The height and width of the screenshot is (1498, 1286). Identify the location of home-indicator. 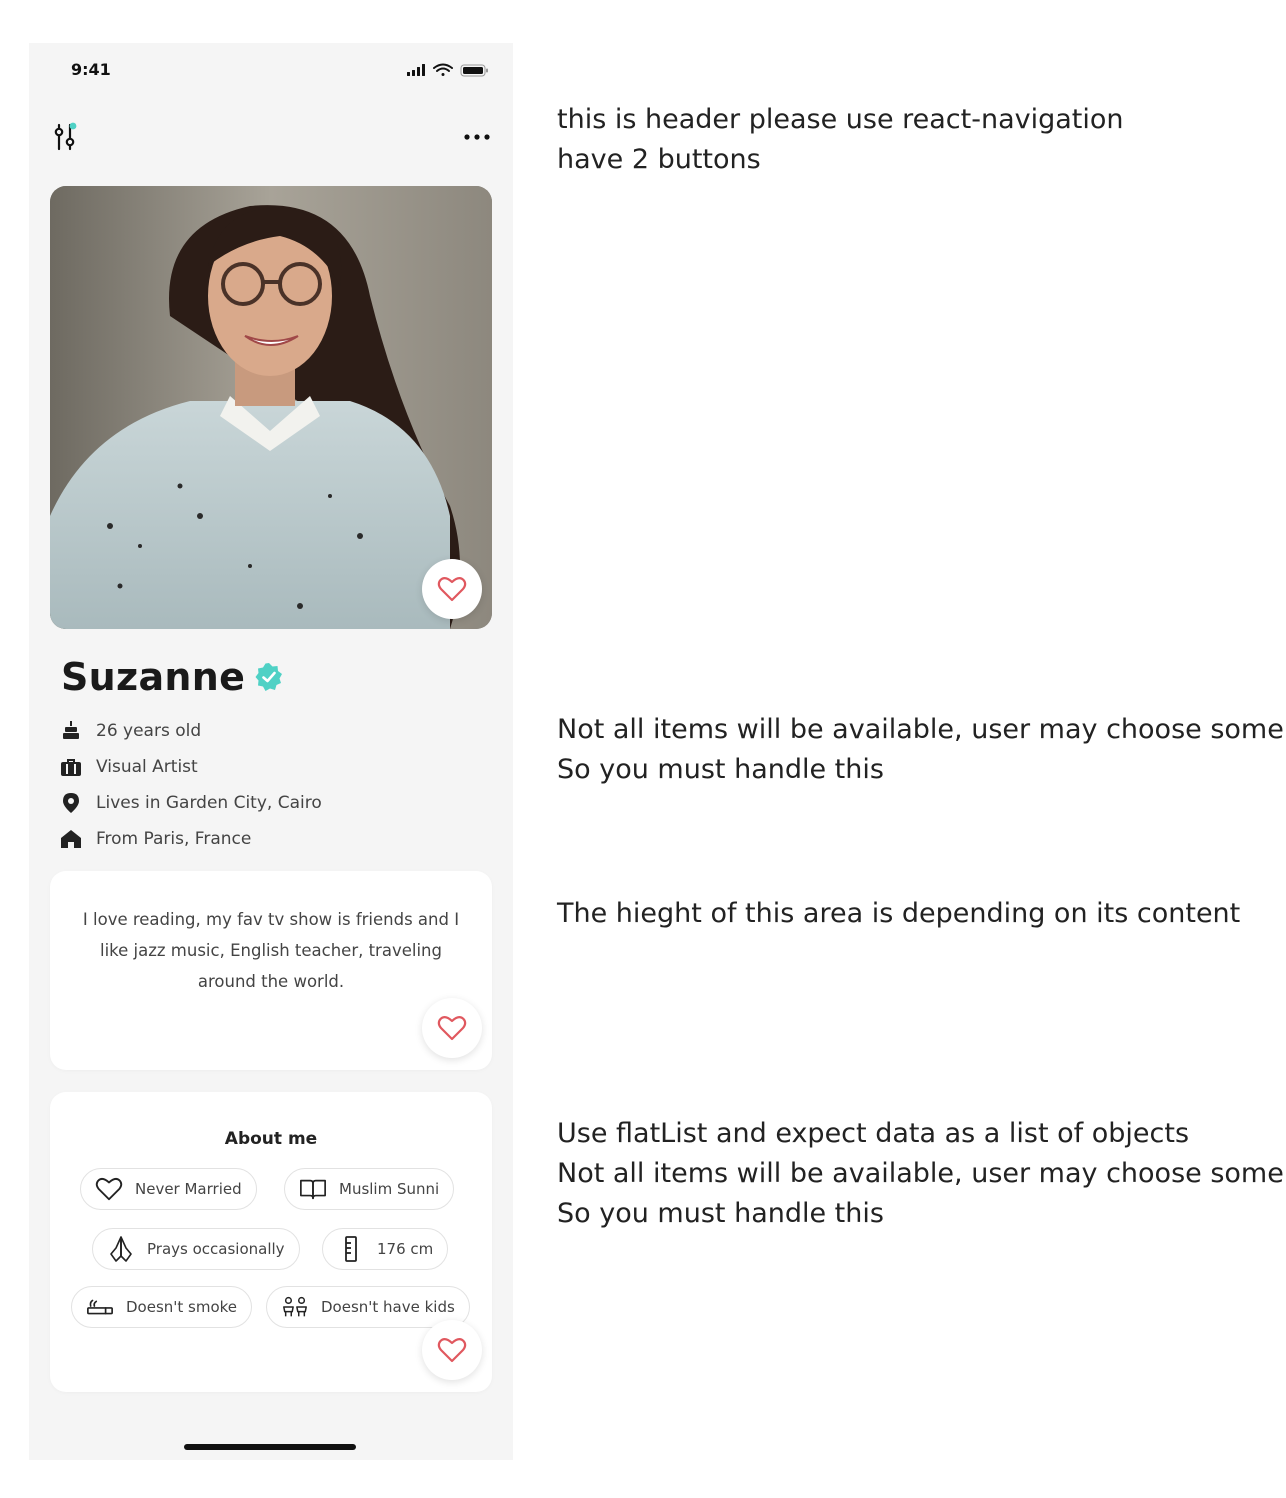
(270, 1447).